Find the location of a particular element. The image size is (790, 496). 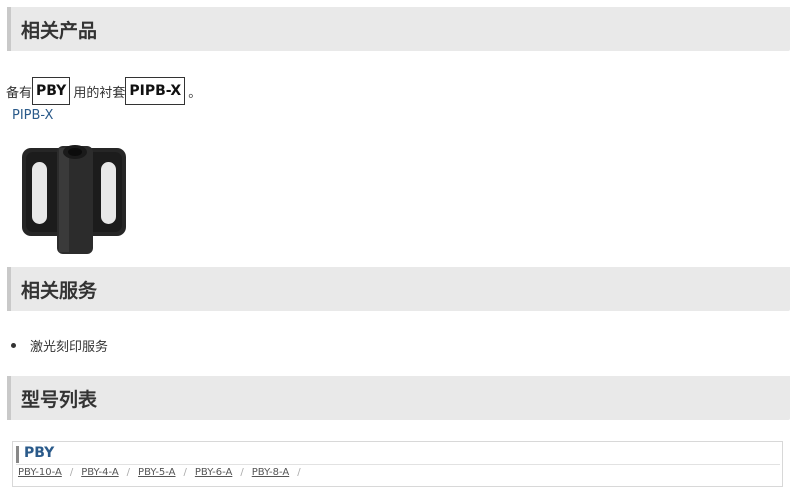

model-link-pby-5-a: PBY-5-A is located at coordinates (156, 472).